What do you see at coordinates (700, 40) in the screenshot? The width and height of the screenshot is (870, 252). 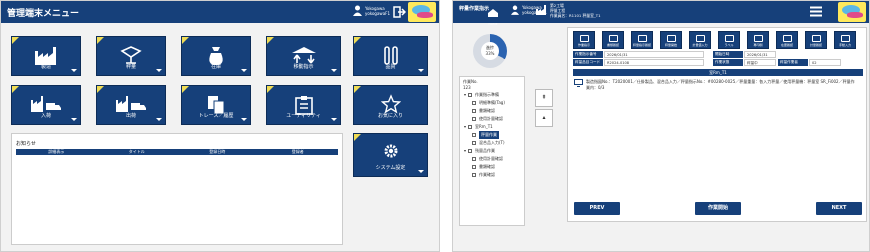 I see `action-button: 計量値入力` at bounding box center [700, 40].